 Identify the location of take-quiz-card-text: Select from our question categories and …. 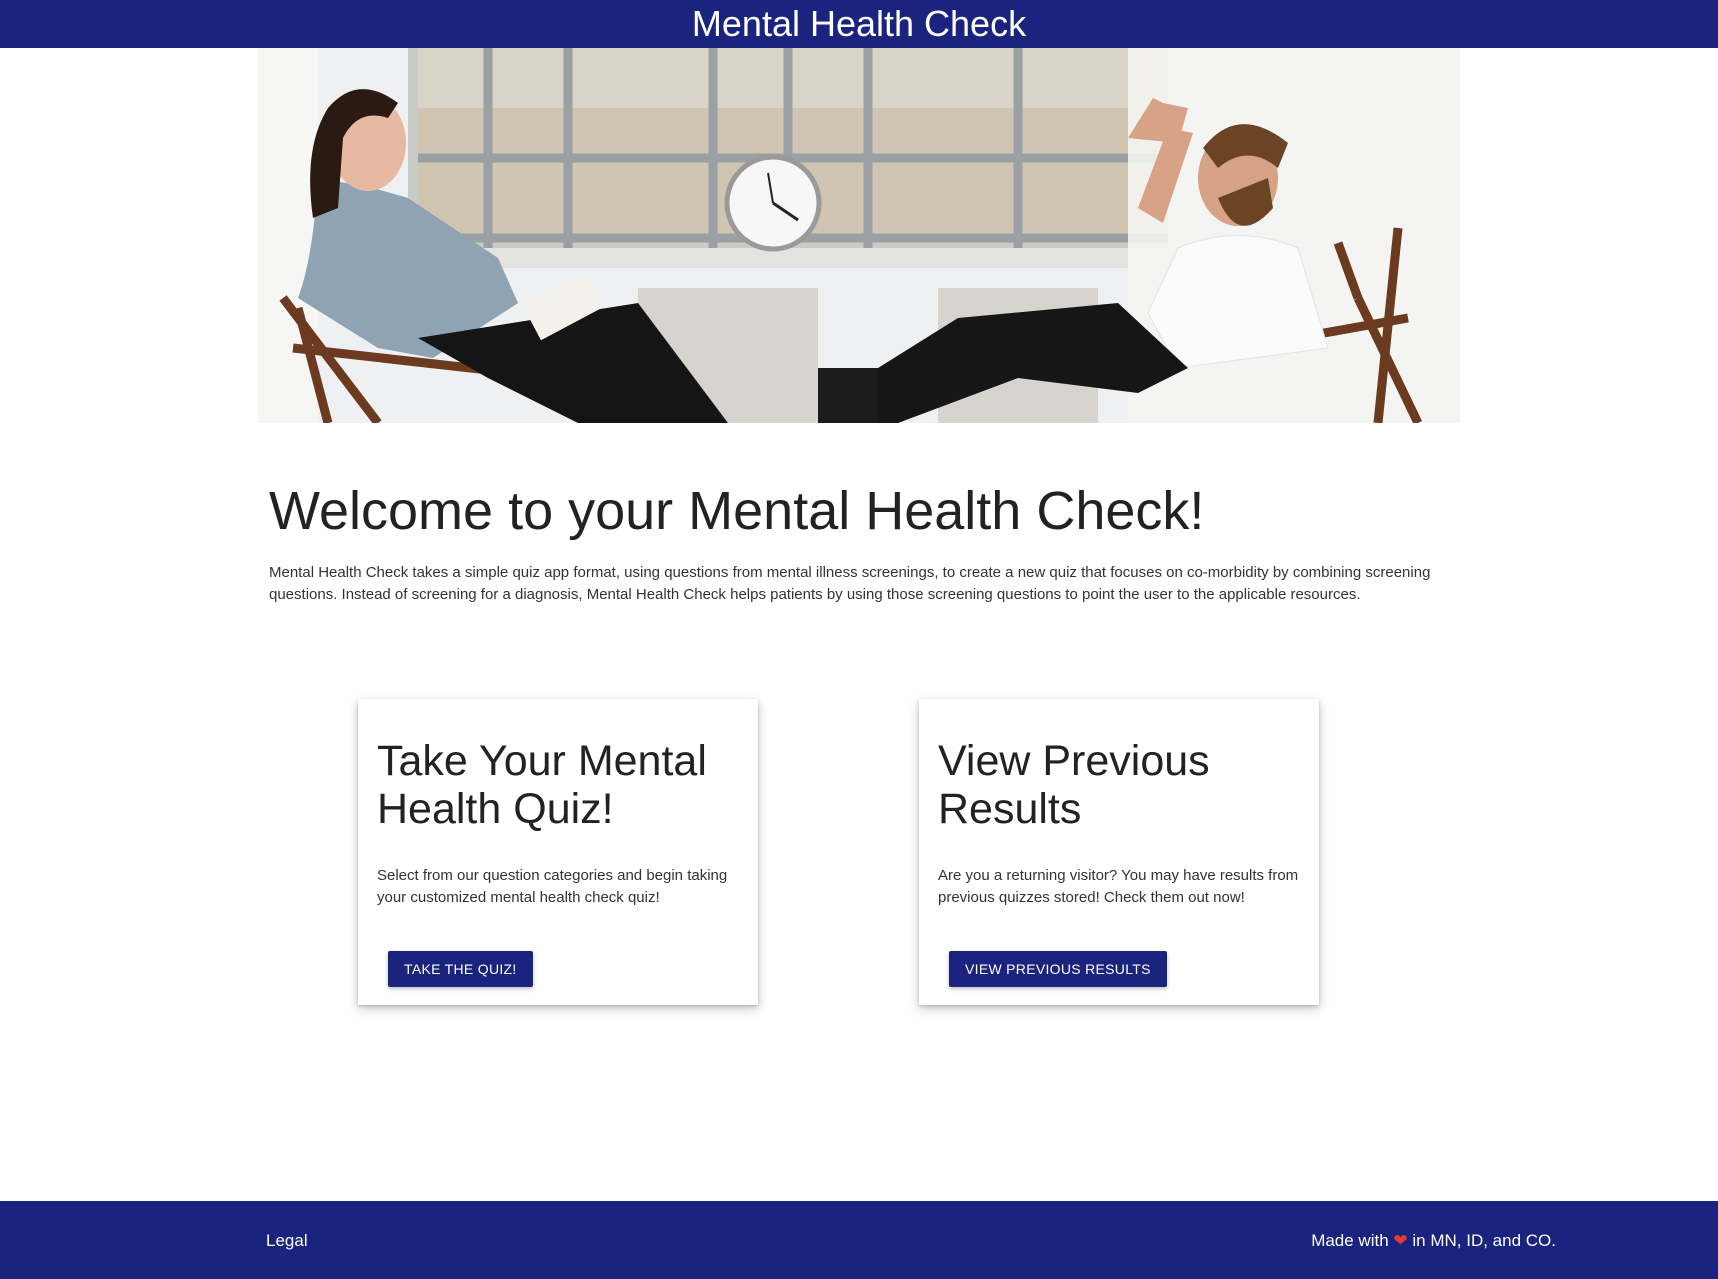
(552, 886).